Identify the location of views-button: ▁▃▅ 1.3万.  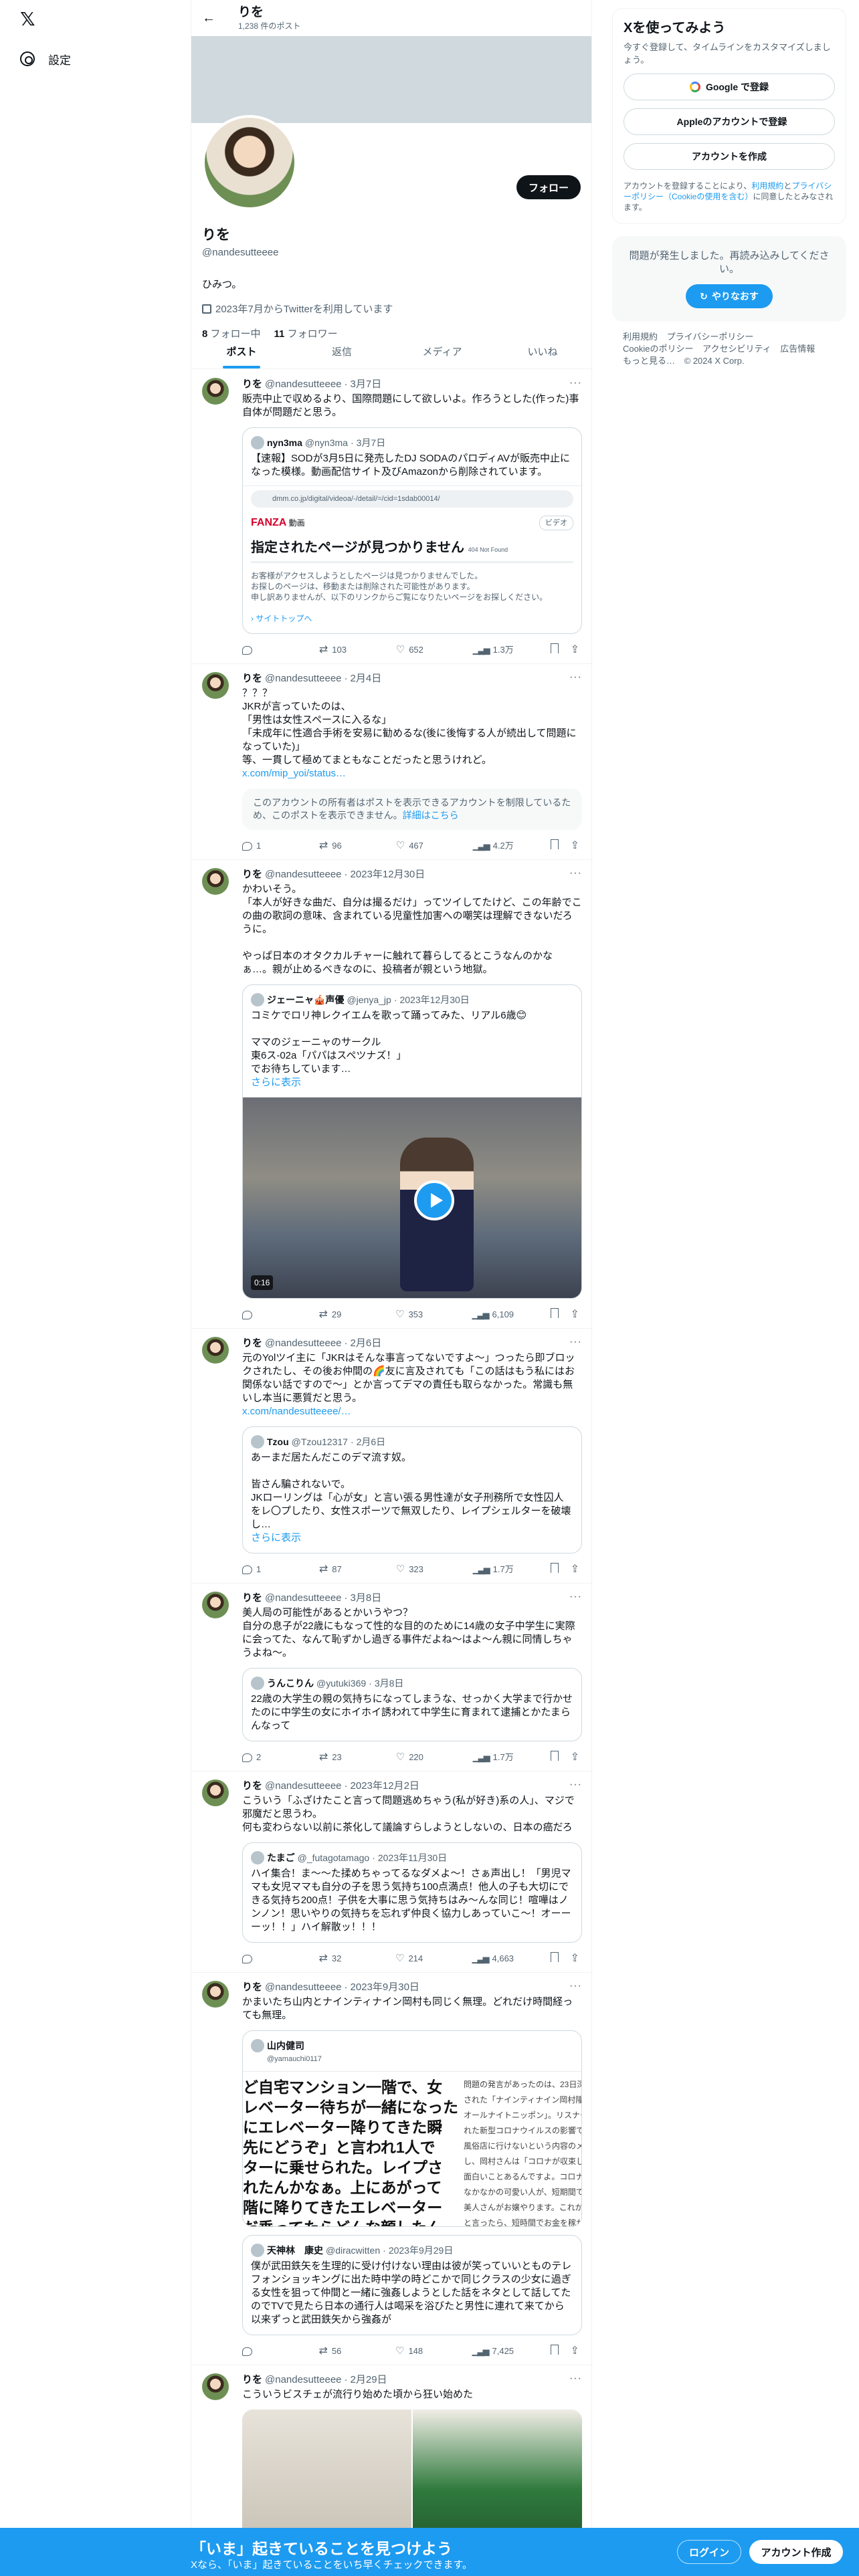
(493, 650).